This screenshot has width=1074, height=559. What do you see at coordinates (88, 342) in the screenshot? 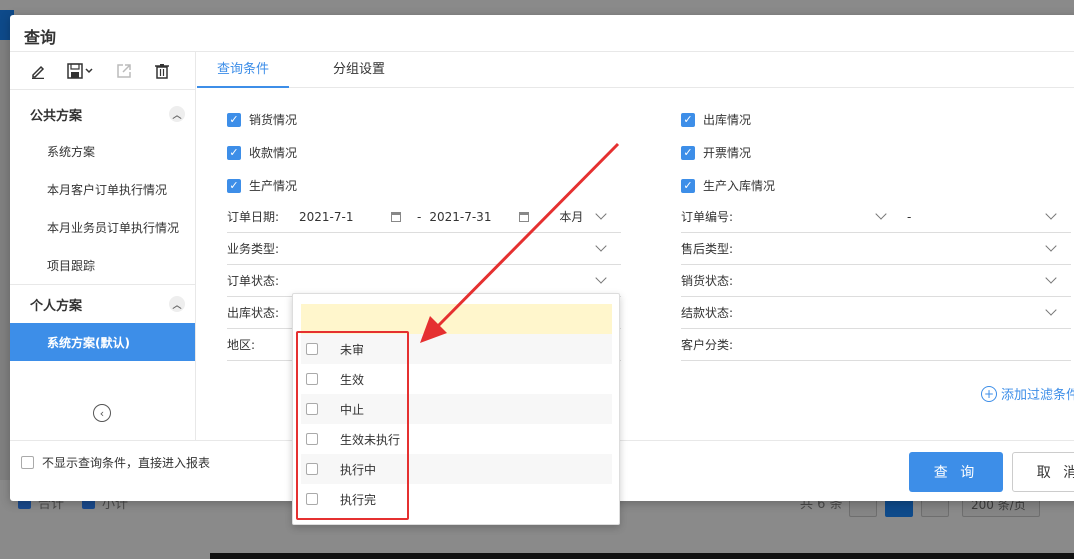
I see `sidebar-item-label: 系统方案(默认)` at bounding box center [88, 342].